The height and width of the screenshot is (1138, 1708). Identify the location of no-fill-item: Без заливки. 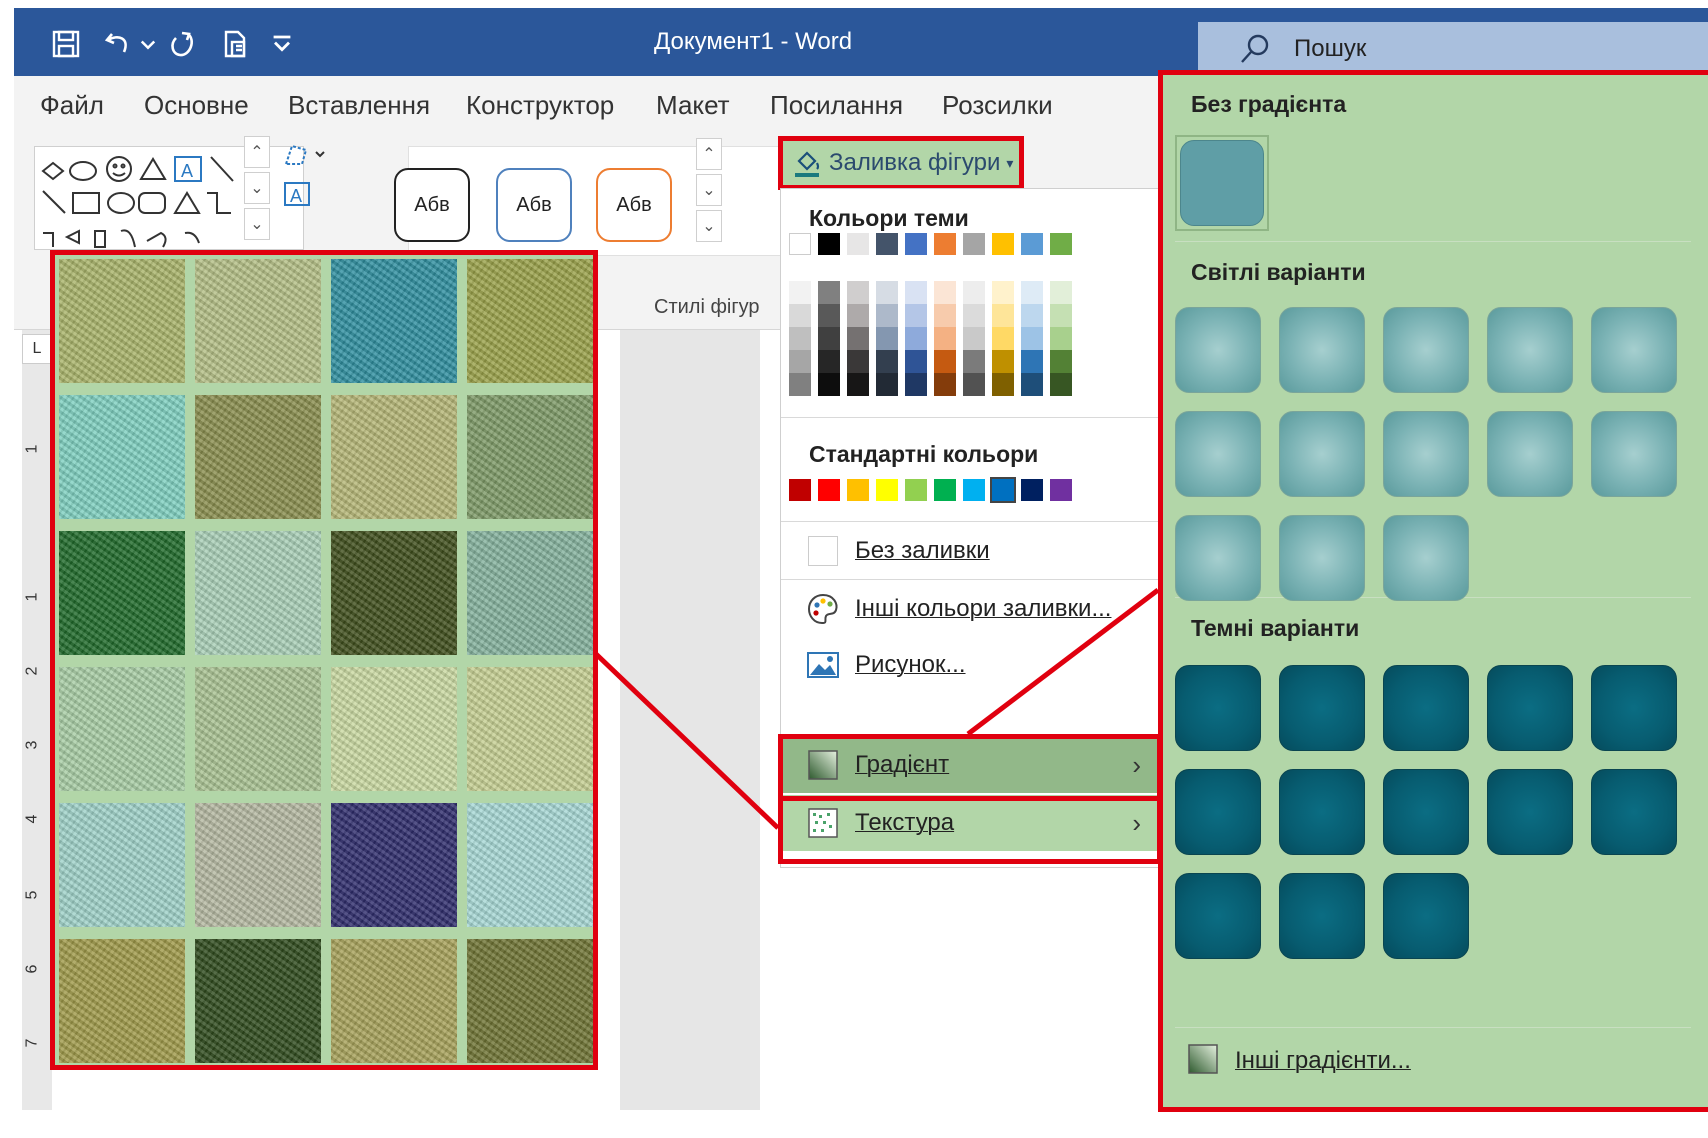
(970, 551).